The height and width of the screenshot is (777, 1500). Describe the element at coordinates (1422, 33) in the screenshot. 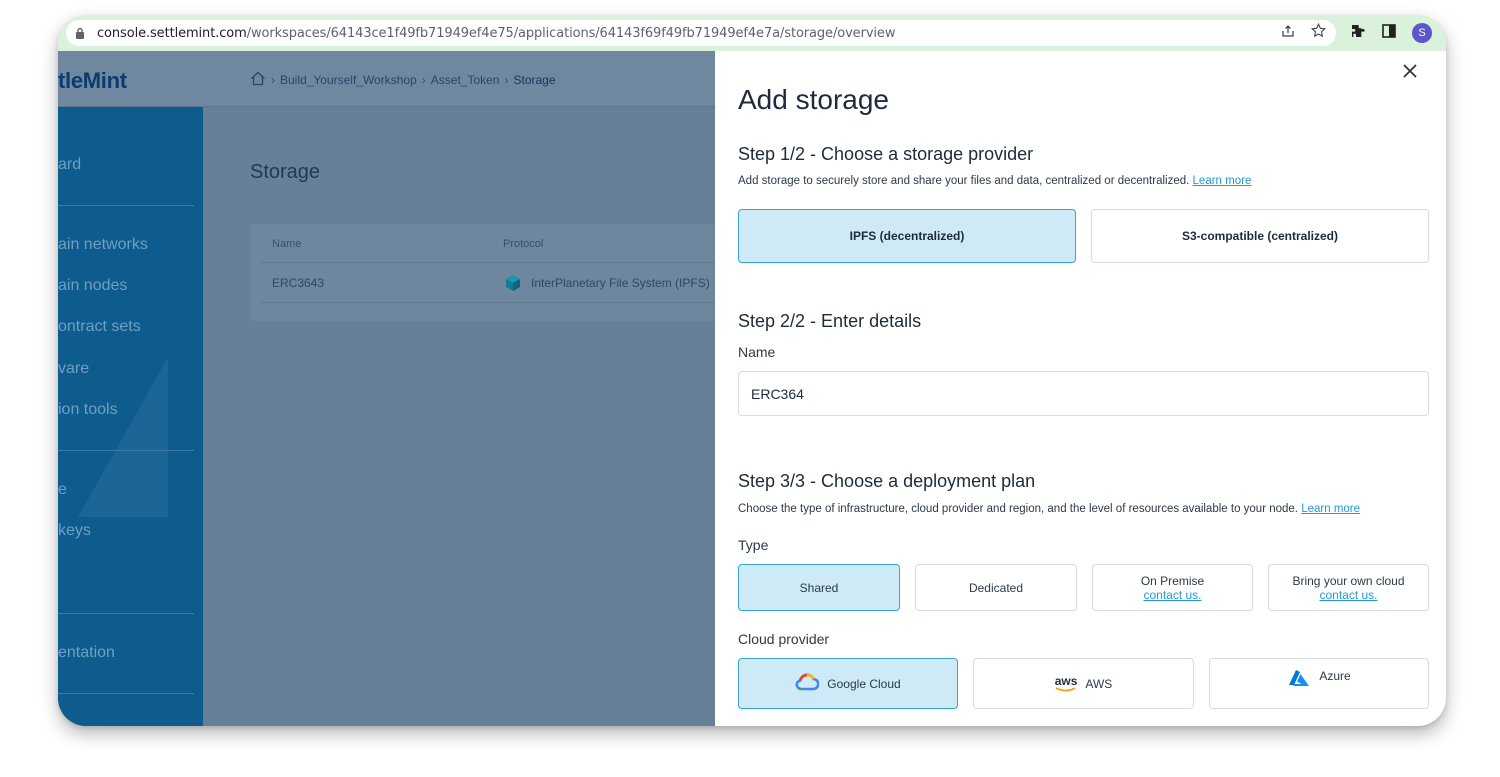

I see `profile-avatar: S` at that location.